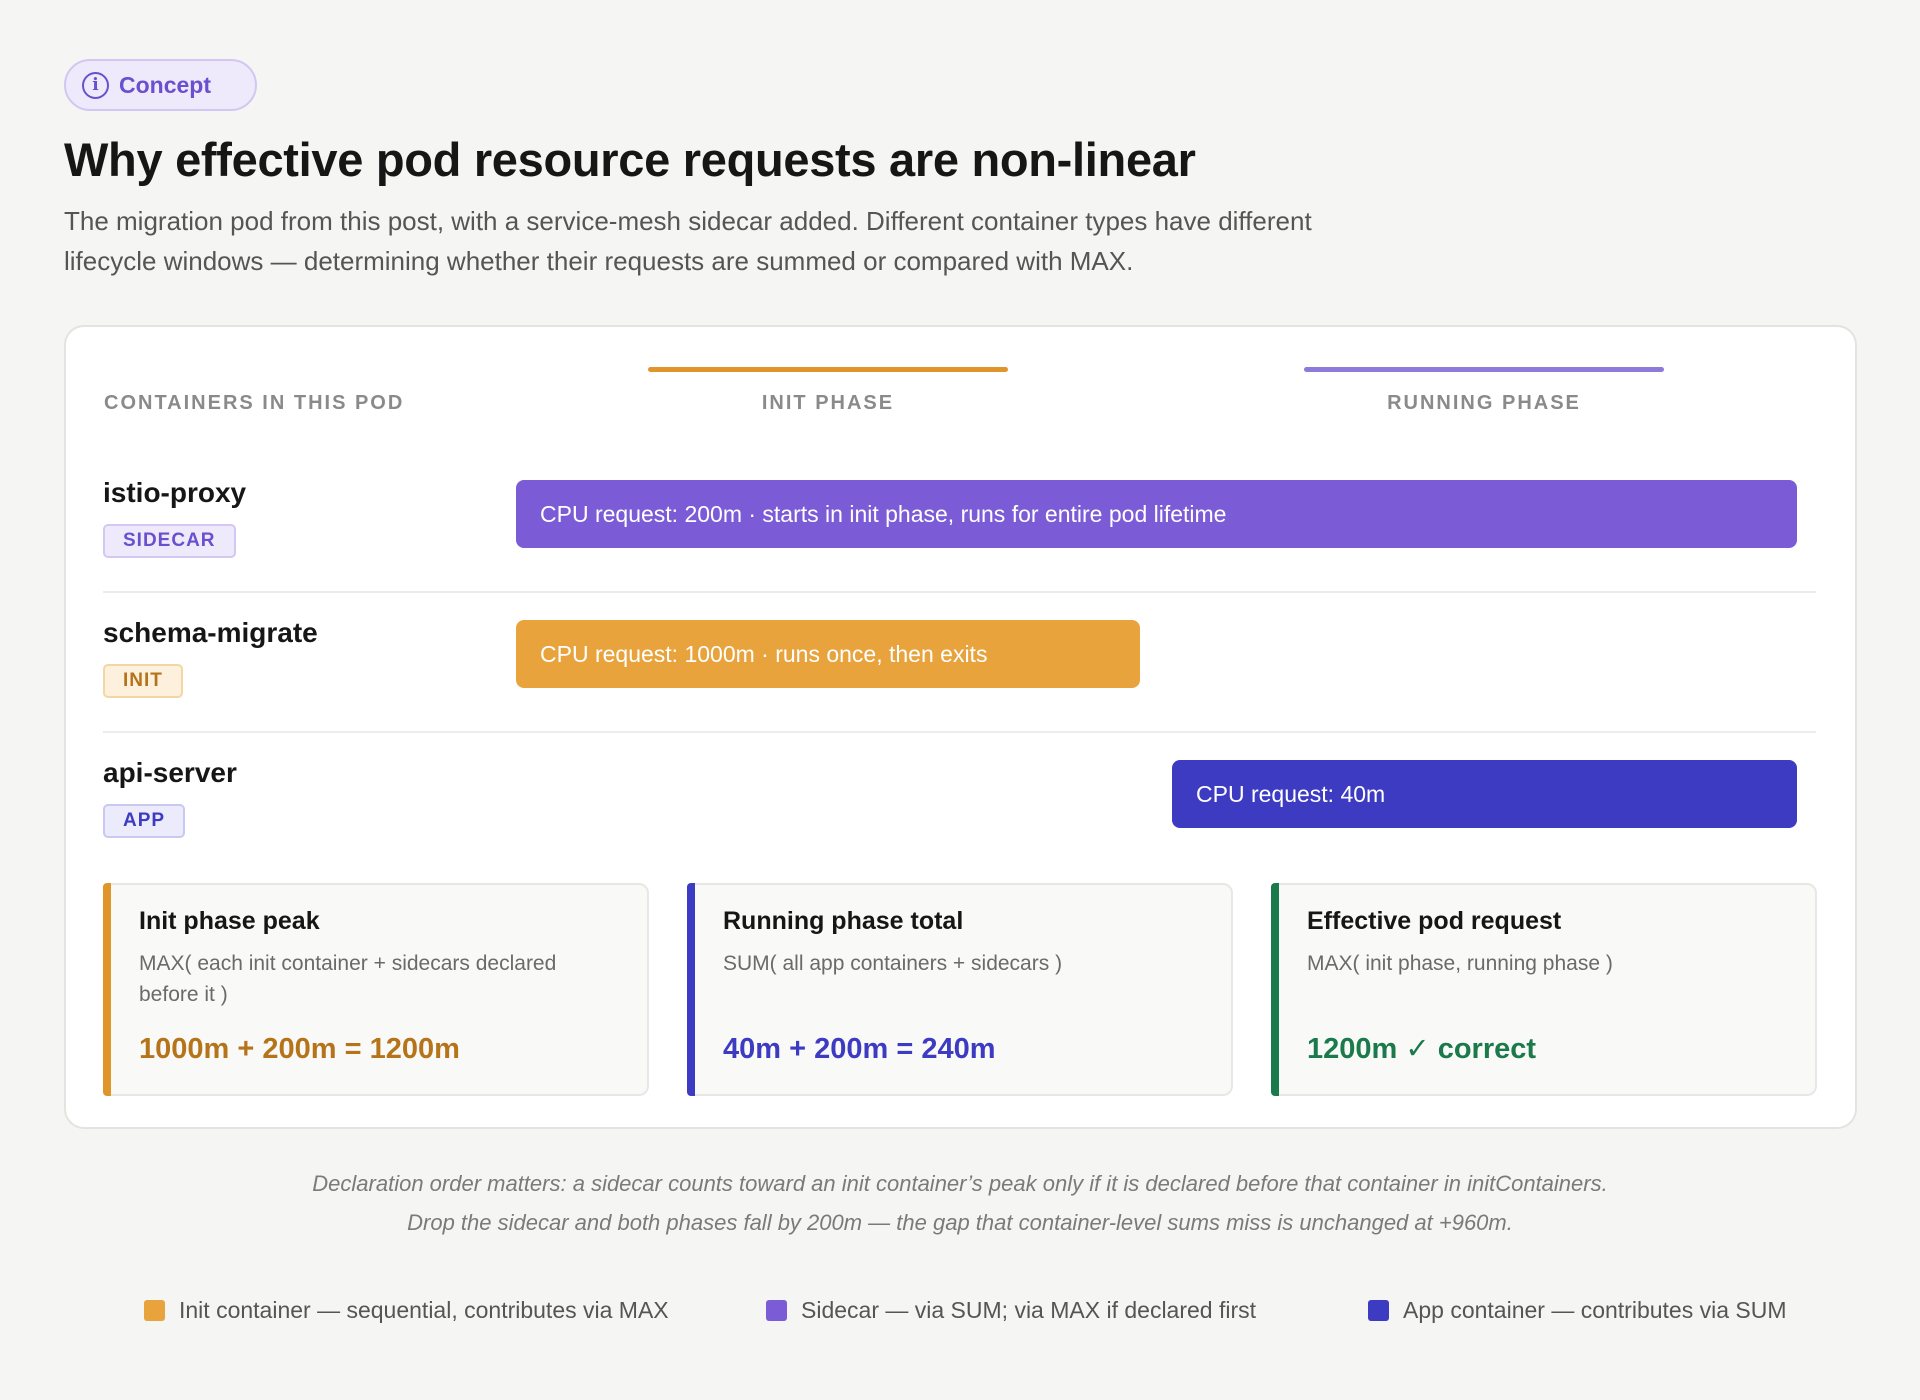  What do you see at coordinates (1422, 1049) in the screenshot?
I see `calc-result: 1200m ✓ correct` at bounding box center [1422, 1049].